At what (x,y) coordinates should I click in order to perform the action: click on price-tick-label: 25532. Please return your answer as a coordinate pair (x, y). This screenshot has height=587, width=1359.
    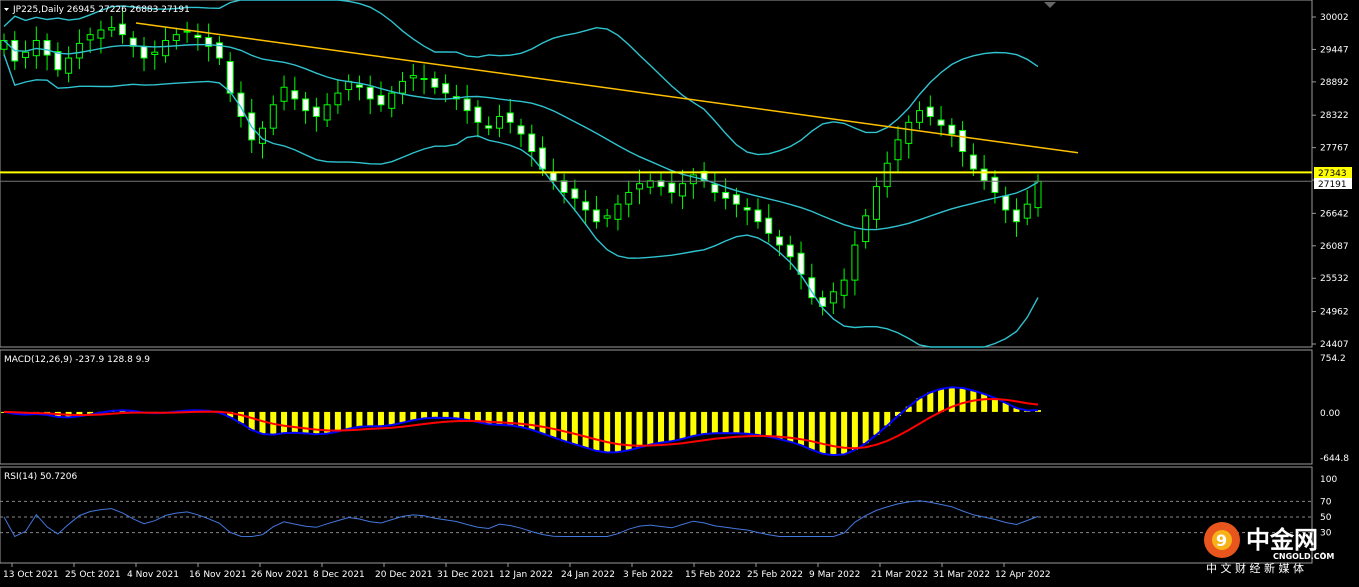
    Looking at the image, I should click on (1334, 279).